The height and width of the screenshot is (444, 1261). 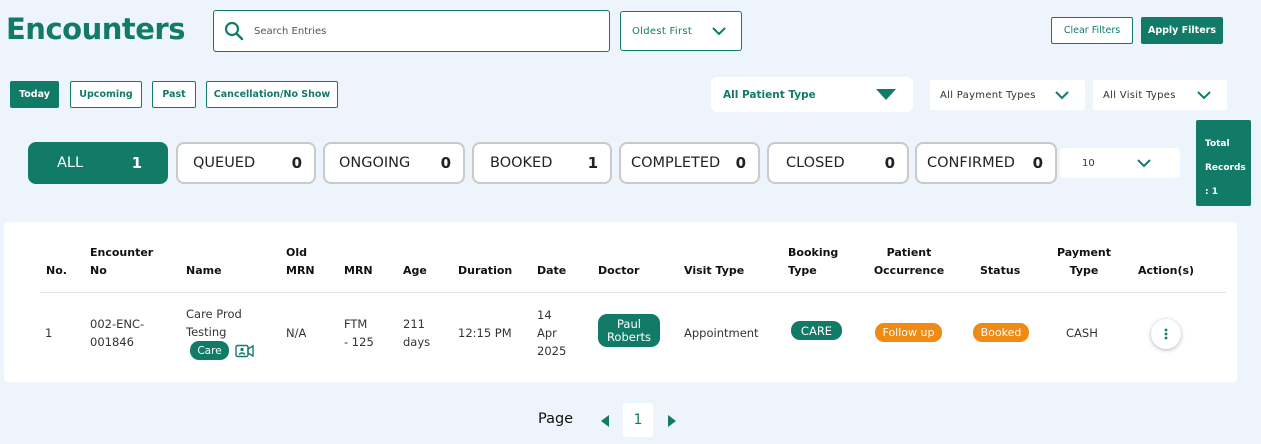 I want to click on cell-payment-type: CASH, so click(x=1082, y=333).